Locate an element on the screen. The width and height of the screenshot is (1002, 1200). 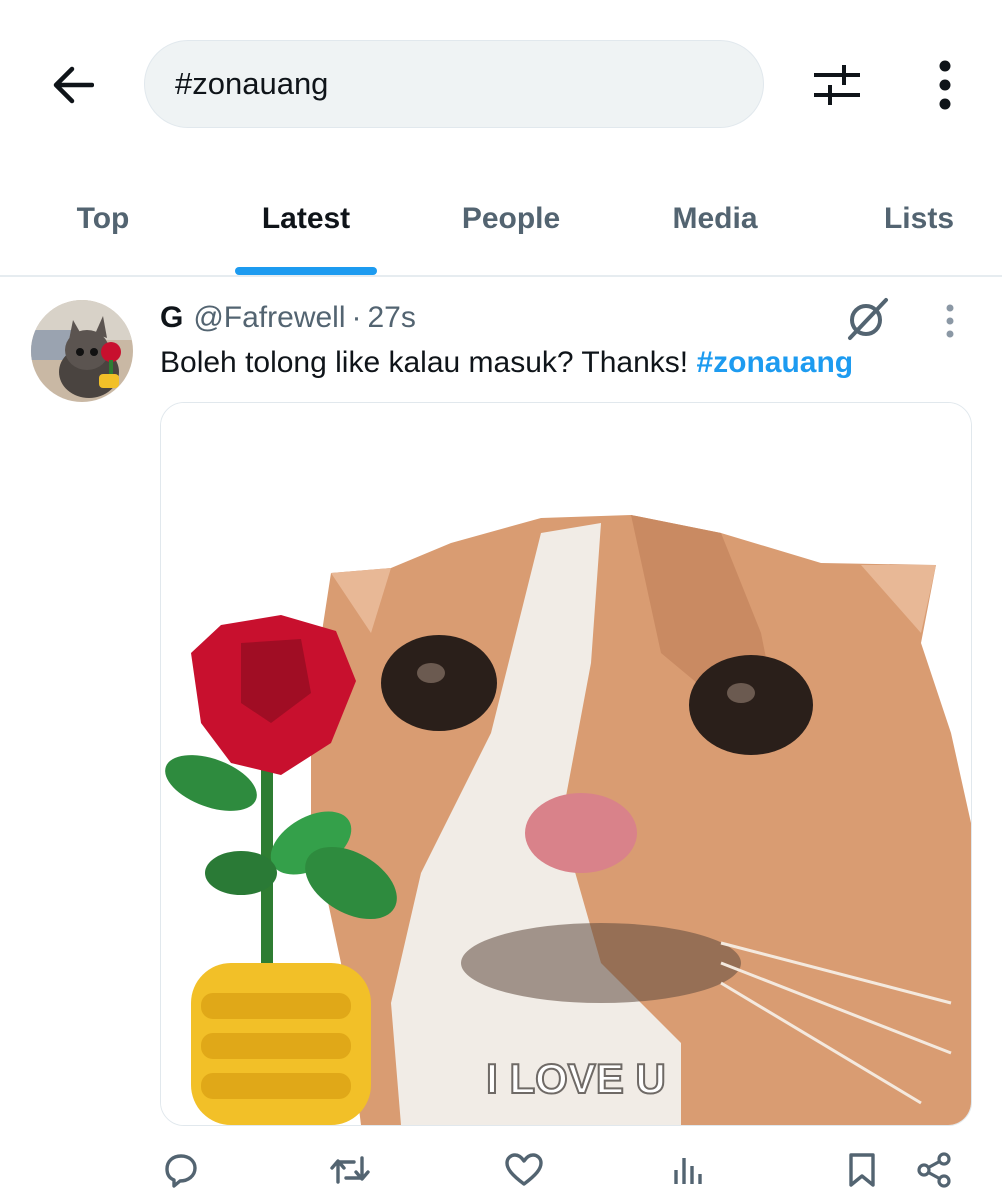
media-caption: I LOVE U is located at coordinates (576, 1078).